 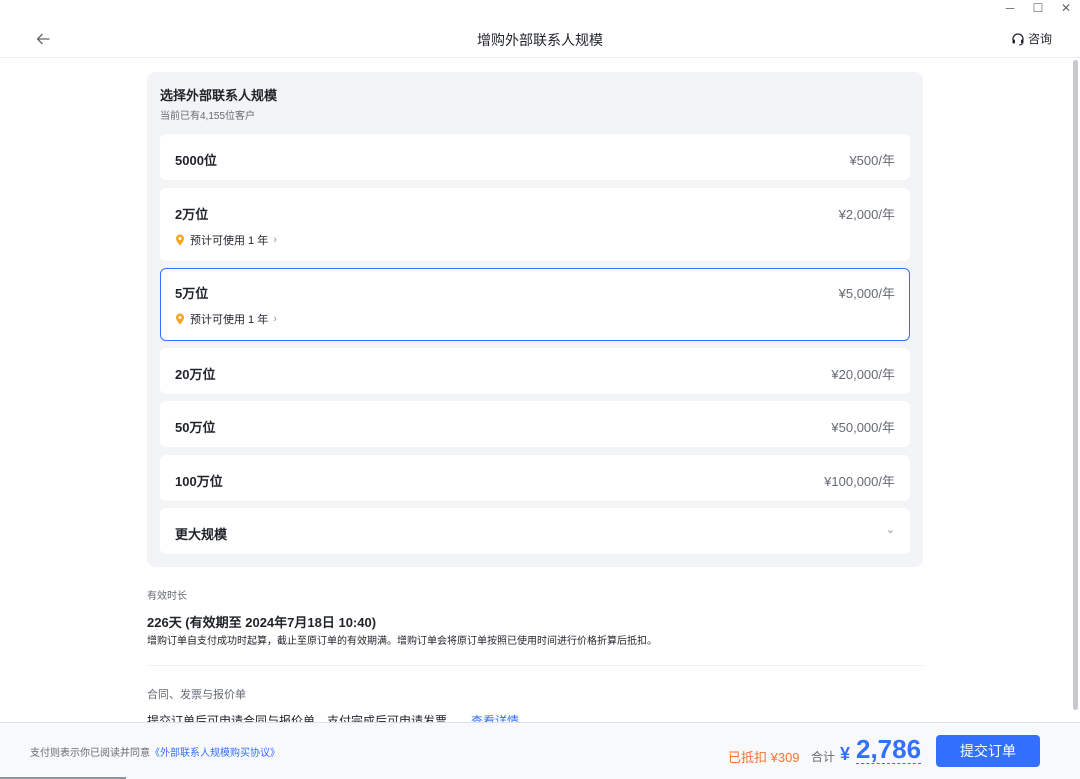 I want to click on divider, so click(x=535, y=665).